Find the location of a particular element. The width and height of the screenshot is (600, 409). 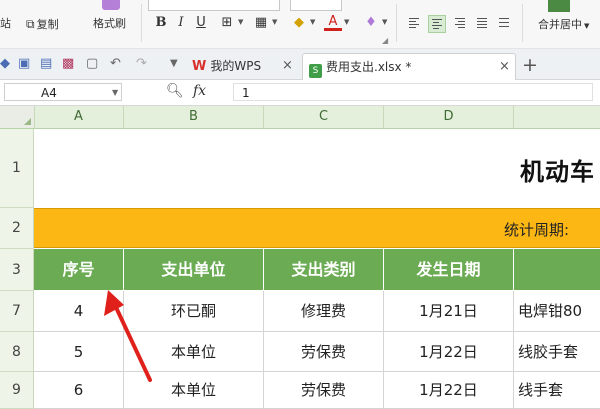

font-color-button: A is located at coordinates (333, 22).